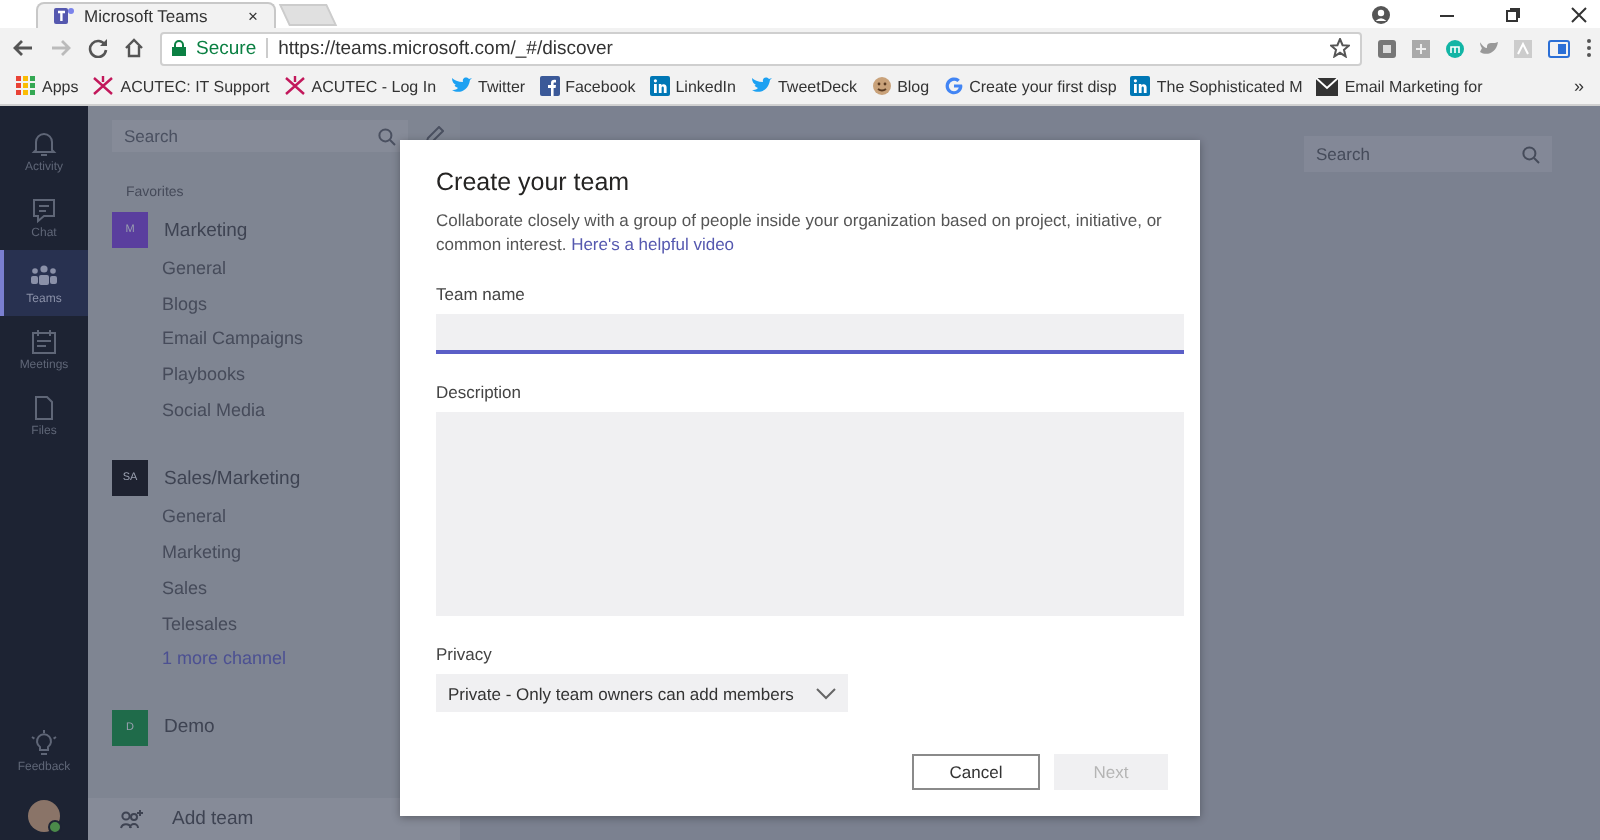 The width and height of the screenshot is (1600, 840). Describe the element at coordinates (976, 772) in the screenshot. I see `cancel-button: Cancel` at that location.